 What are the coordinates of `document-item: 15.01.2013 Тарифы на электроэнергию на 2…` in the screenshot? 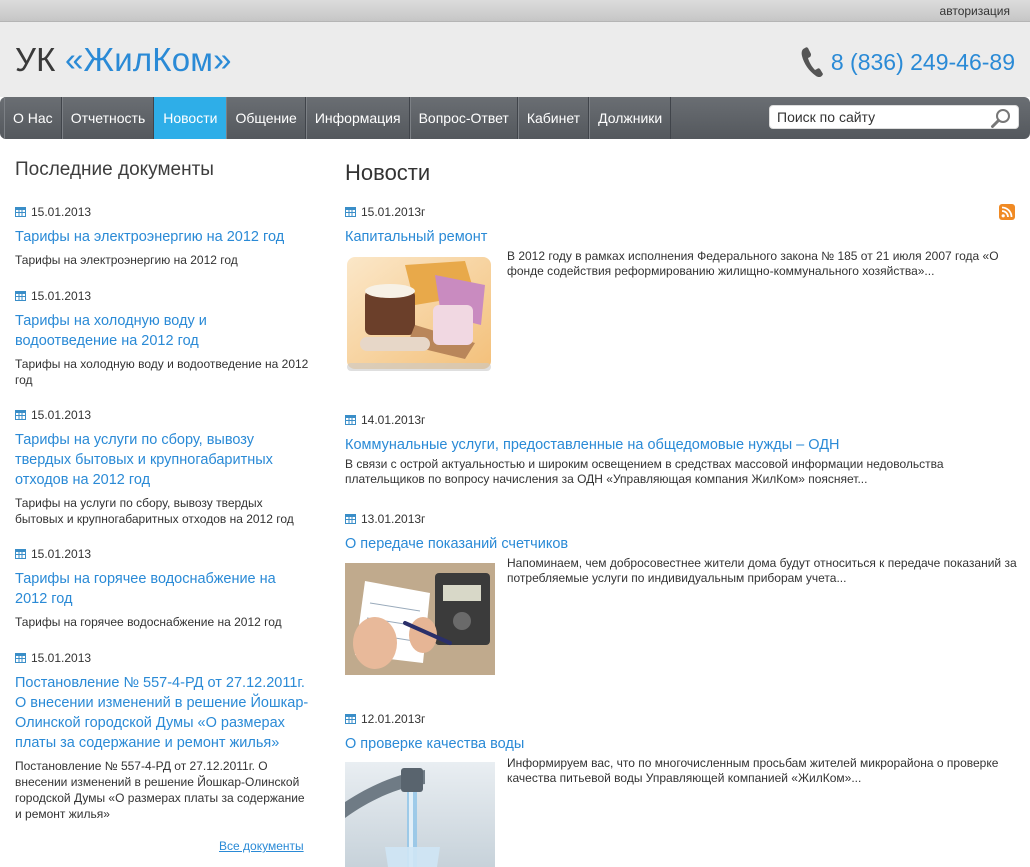 It's located at (162, 236).